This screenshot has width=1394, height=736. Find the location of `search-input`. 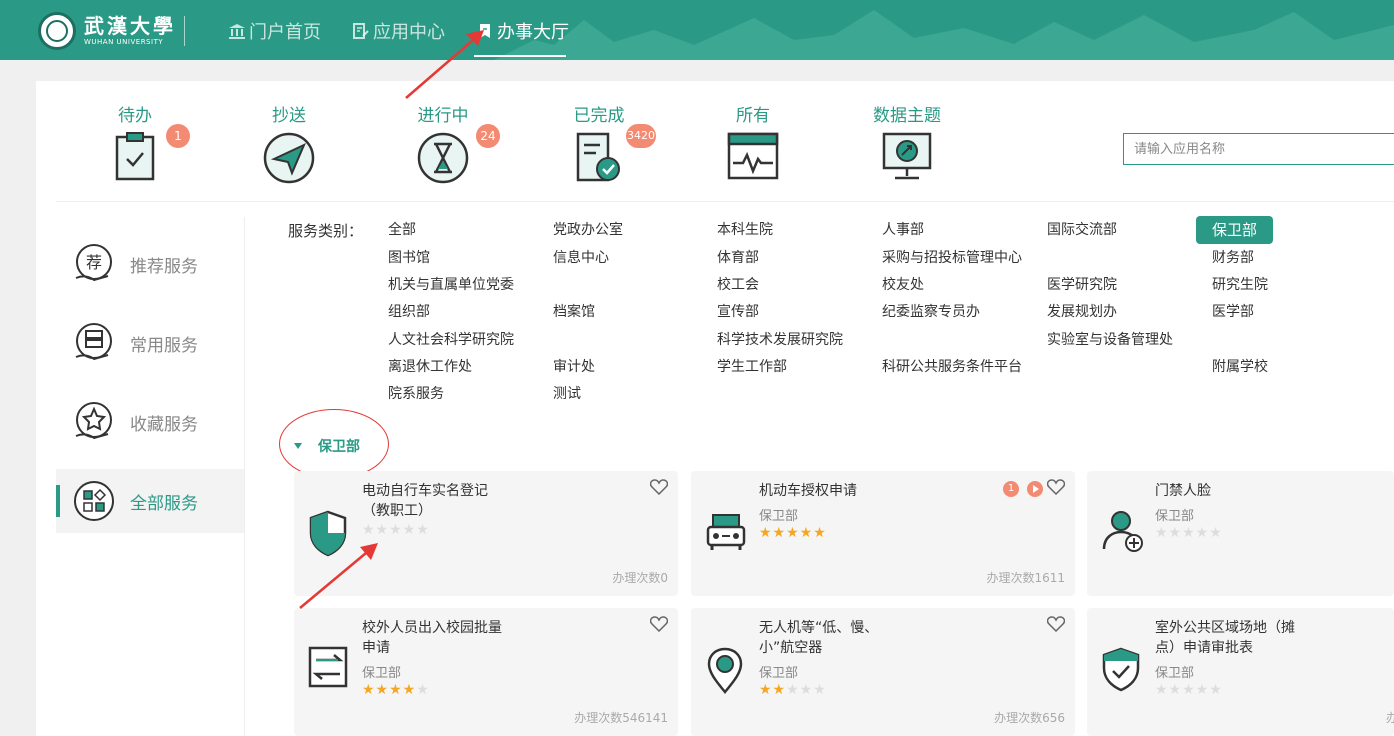

search-input is located at coordinates (1258, 149).